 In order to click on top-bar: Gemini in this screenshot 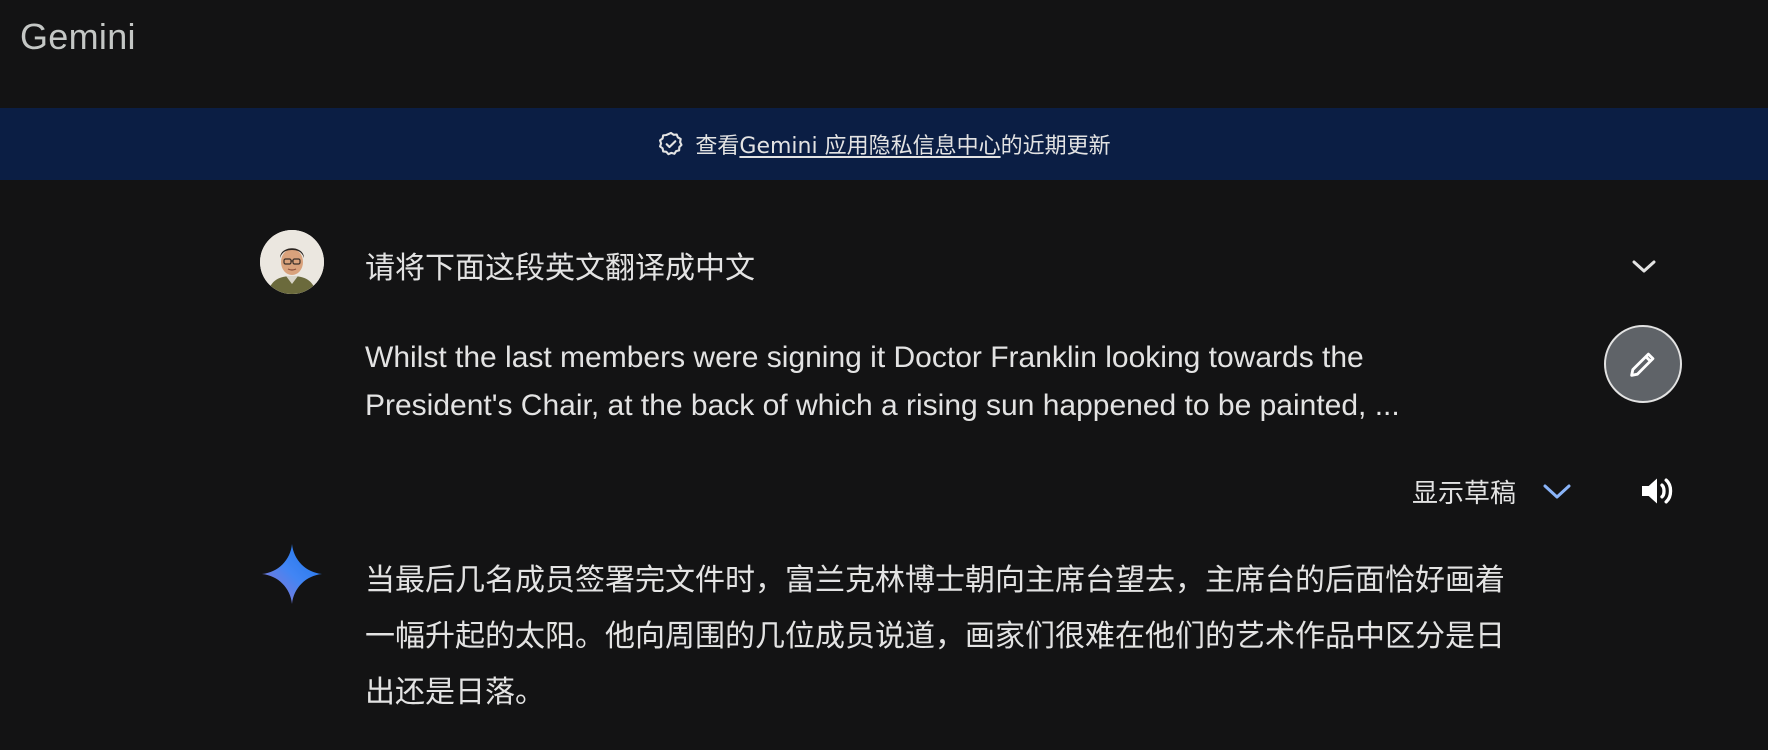, I will do `click(884, 54)`.